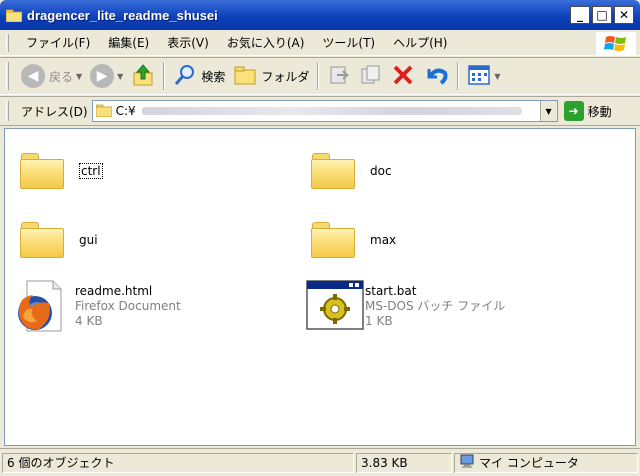 Image resolution: width=640 pixels, height=476 pixels. Describe the element at coordinates (128, 305) in the screenshot. I see `item-type: Firefox Document` at that location.